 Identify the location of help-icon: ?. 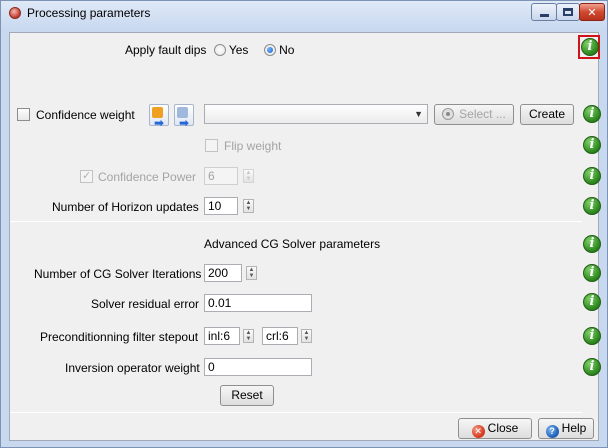
(552, 431).